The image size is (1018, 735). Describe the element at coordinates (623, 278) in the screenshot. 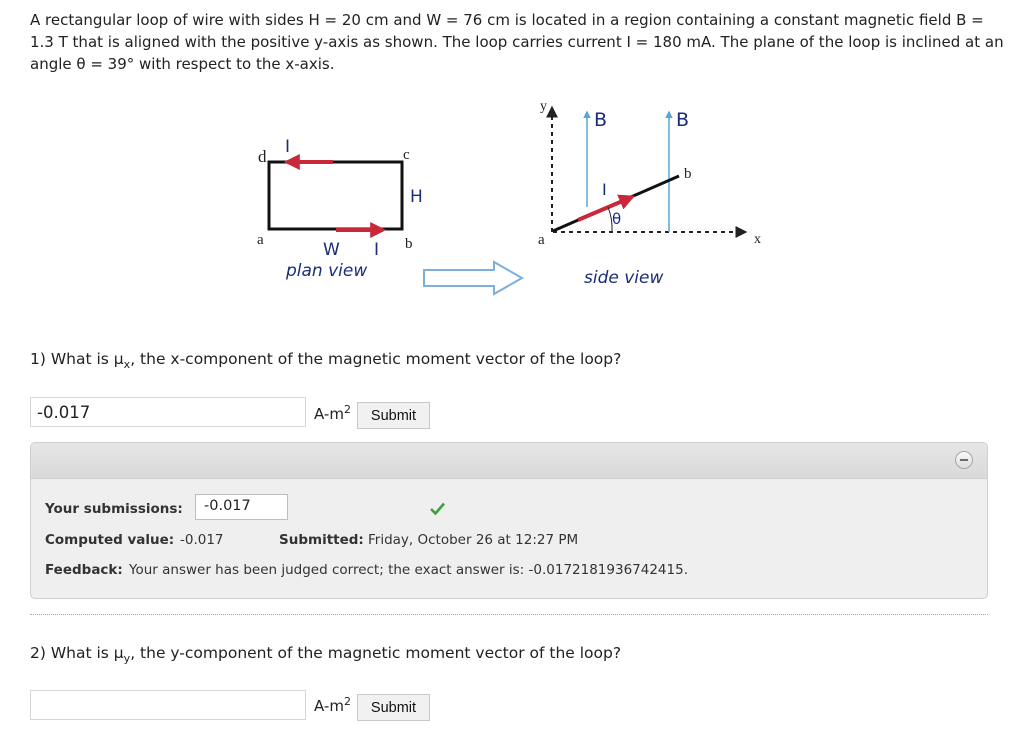

I see `side-caption: side view` at that location.